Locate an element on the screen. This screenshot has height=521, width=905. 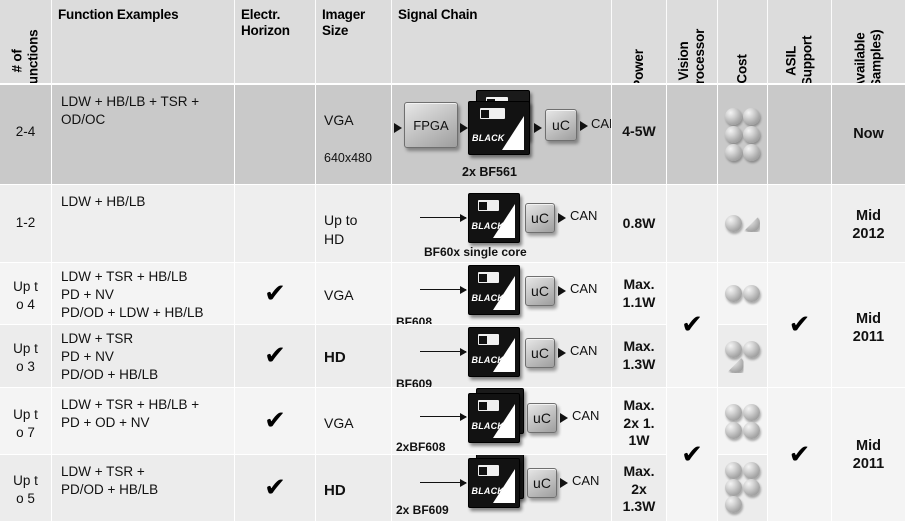
header-electr-horizon-label: Electr. Horizon is located at coordinates (265, 22).